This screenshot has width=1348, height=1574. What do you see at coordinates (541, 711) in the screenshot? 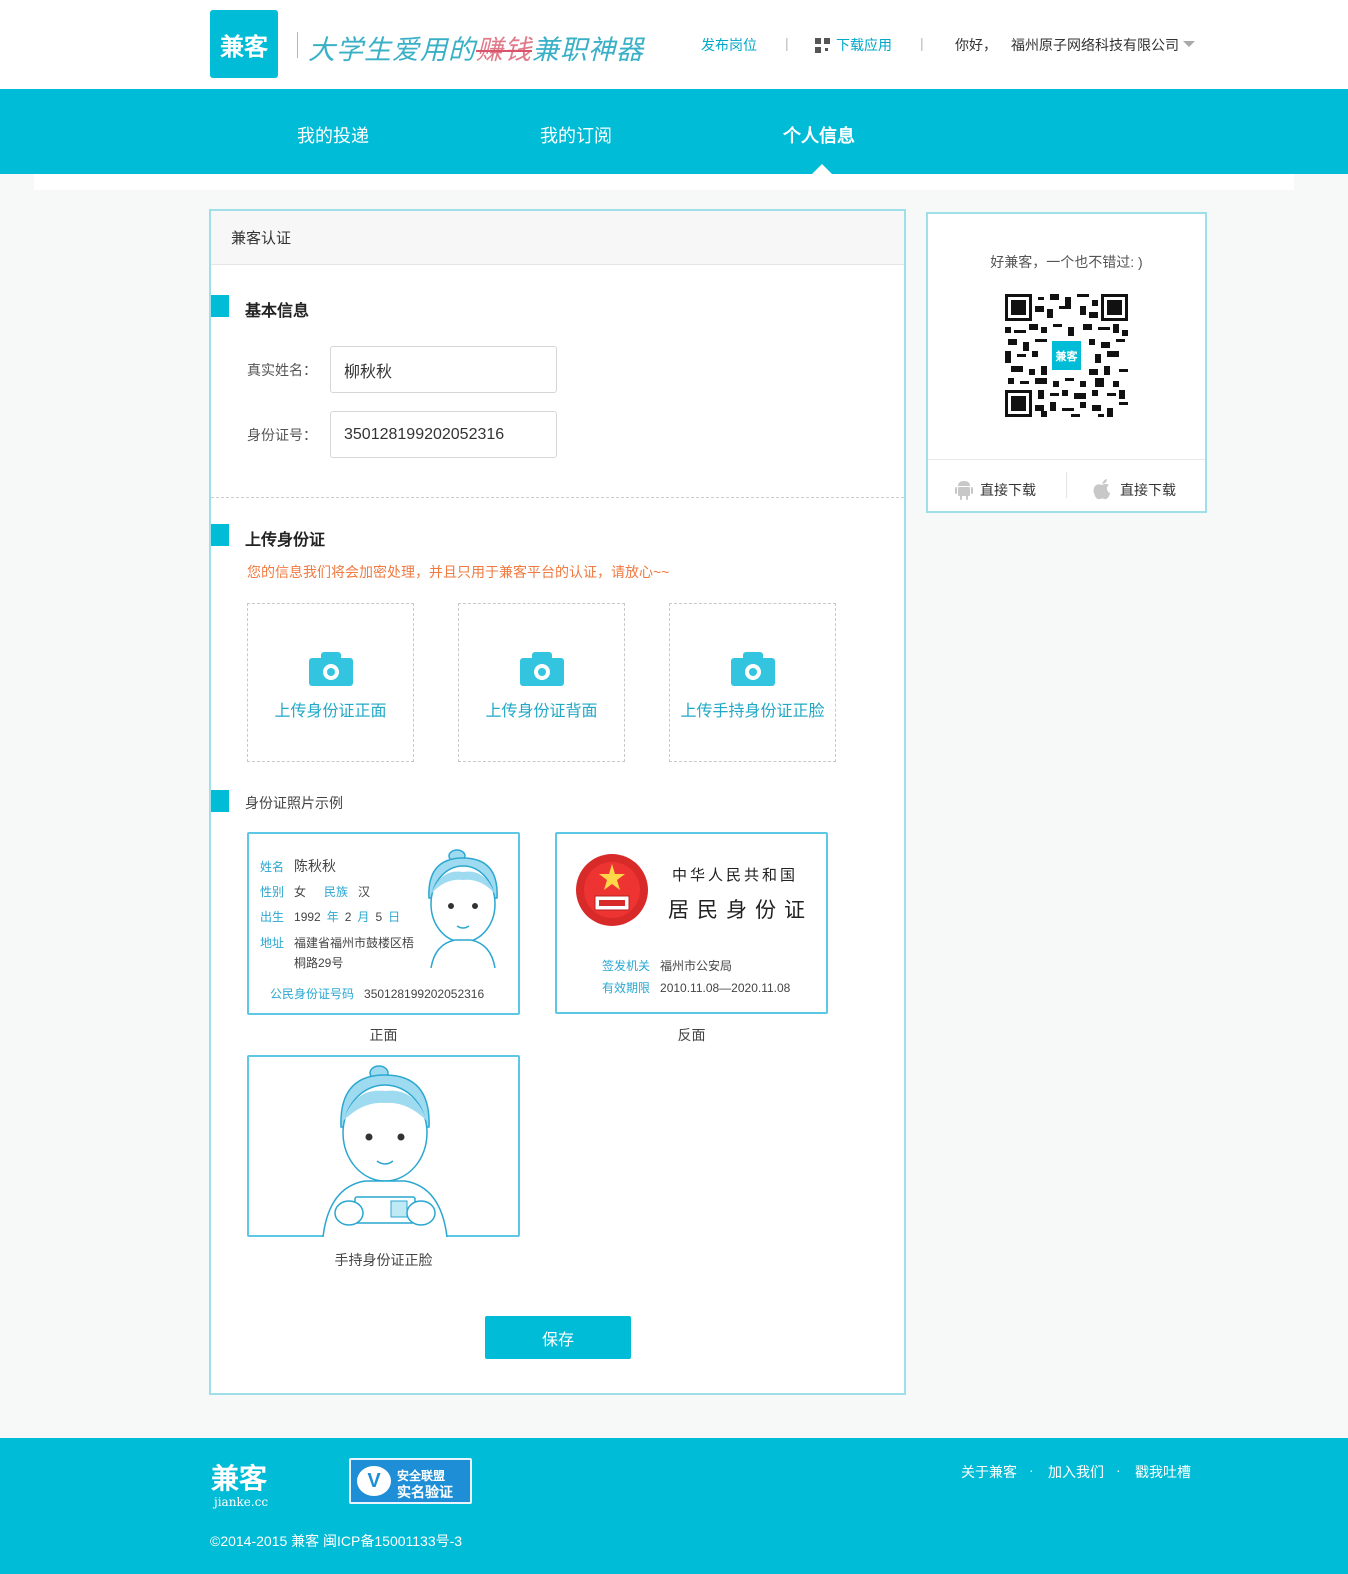
I see `upload-label: 上传身份证背面` at bounding box center [541, 711].